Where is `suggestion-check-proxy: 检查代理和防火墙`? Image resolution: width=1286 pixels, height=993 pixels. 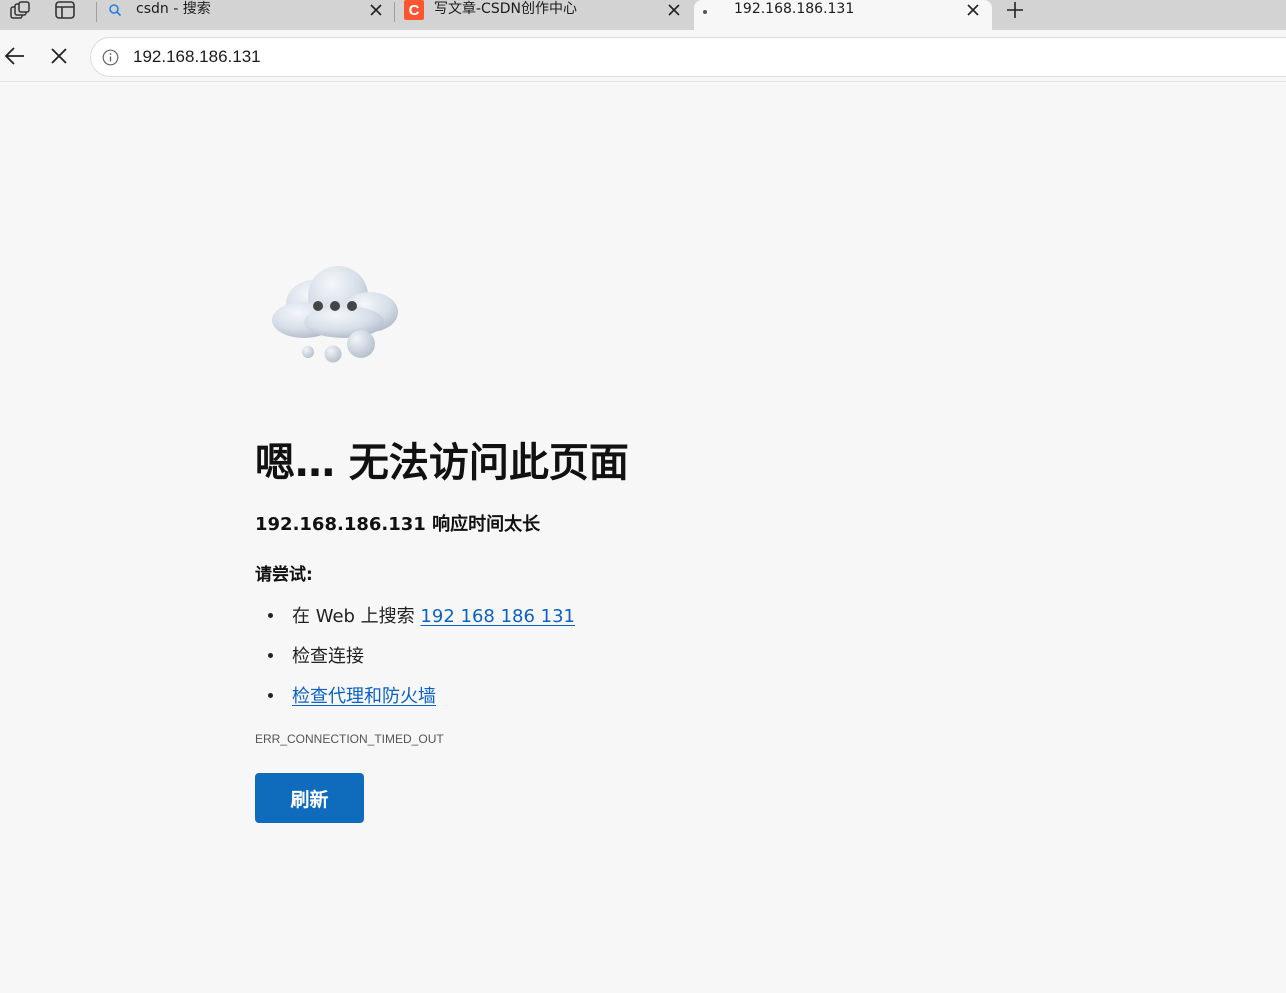 suggestion-check-proxy: 检查代理和防火墙 is located at coordinates (364, 695).